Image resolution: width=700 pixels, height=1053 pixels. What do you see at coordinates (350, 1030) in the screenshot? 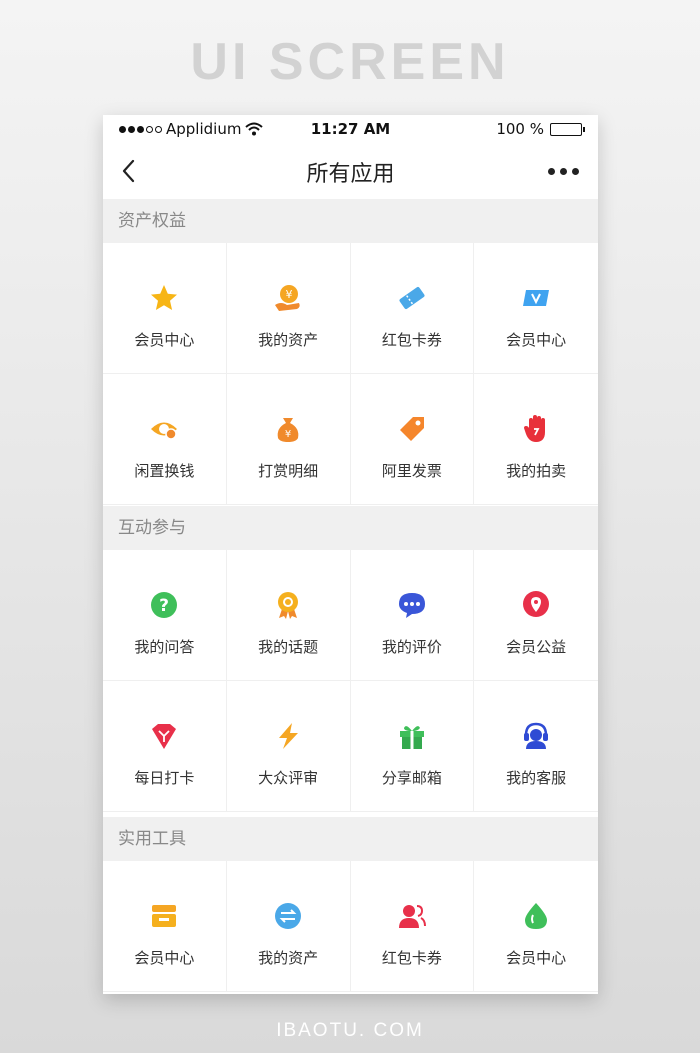
I see `footer-watermark: IBAOTU. COM` at bounding box center [350, 1030].